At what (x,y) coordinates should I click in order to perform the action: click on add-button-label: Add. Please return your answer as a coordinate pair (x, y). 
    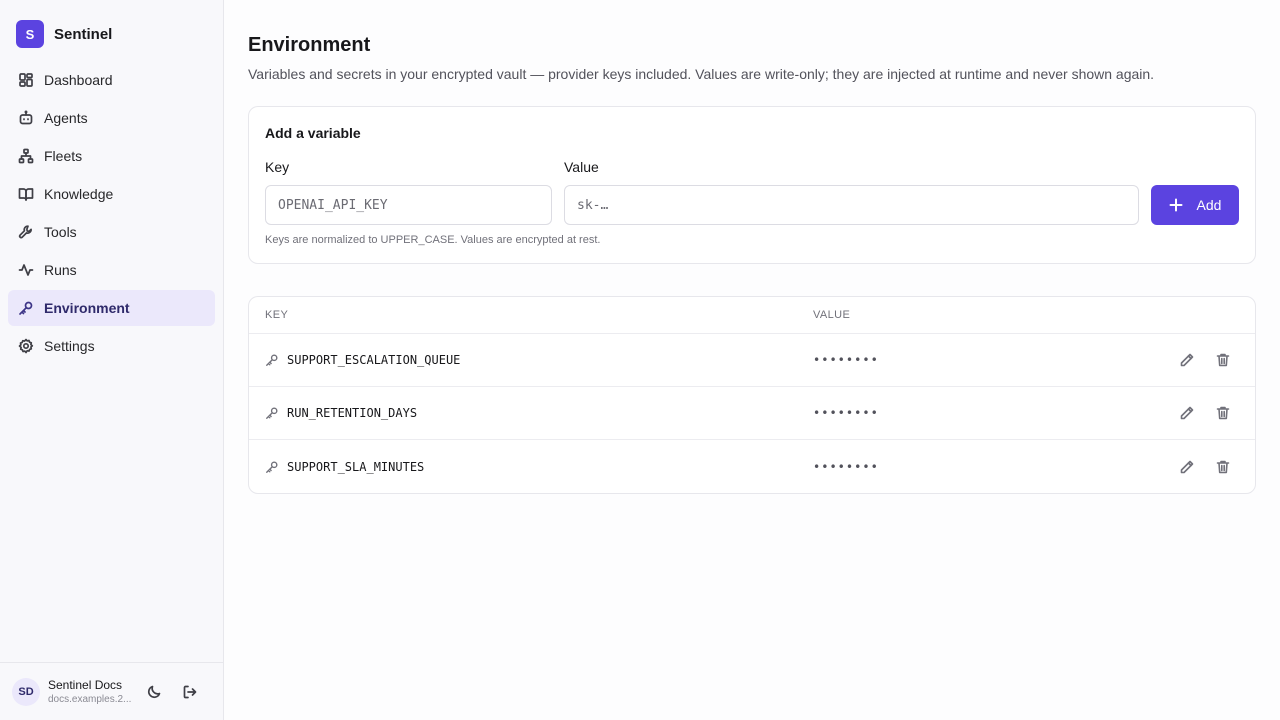
    Looking at the image, I should click on (1209, 205).